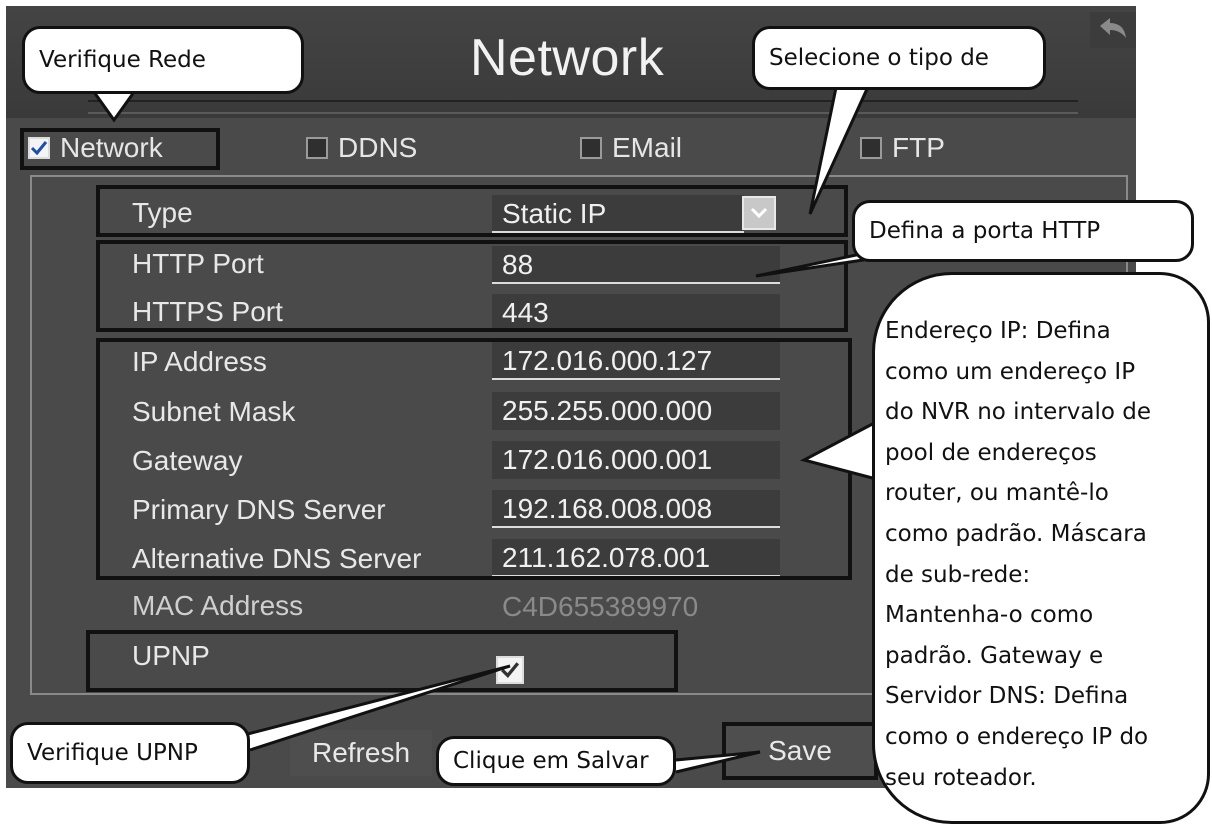  What do you see at coordinates (112, 753) in the screenshot?
I see `callout-verify-upnp-text: Verifique UPNP` at bounding box center [112, 753].